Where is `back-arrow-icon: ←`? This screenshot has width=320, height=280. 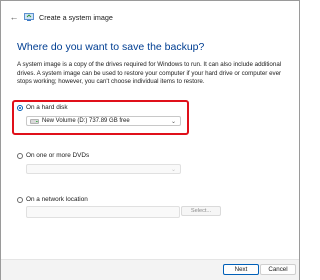
back-arrow-icon: ← is located at coordinates (14, 17).